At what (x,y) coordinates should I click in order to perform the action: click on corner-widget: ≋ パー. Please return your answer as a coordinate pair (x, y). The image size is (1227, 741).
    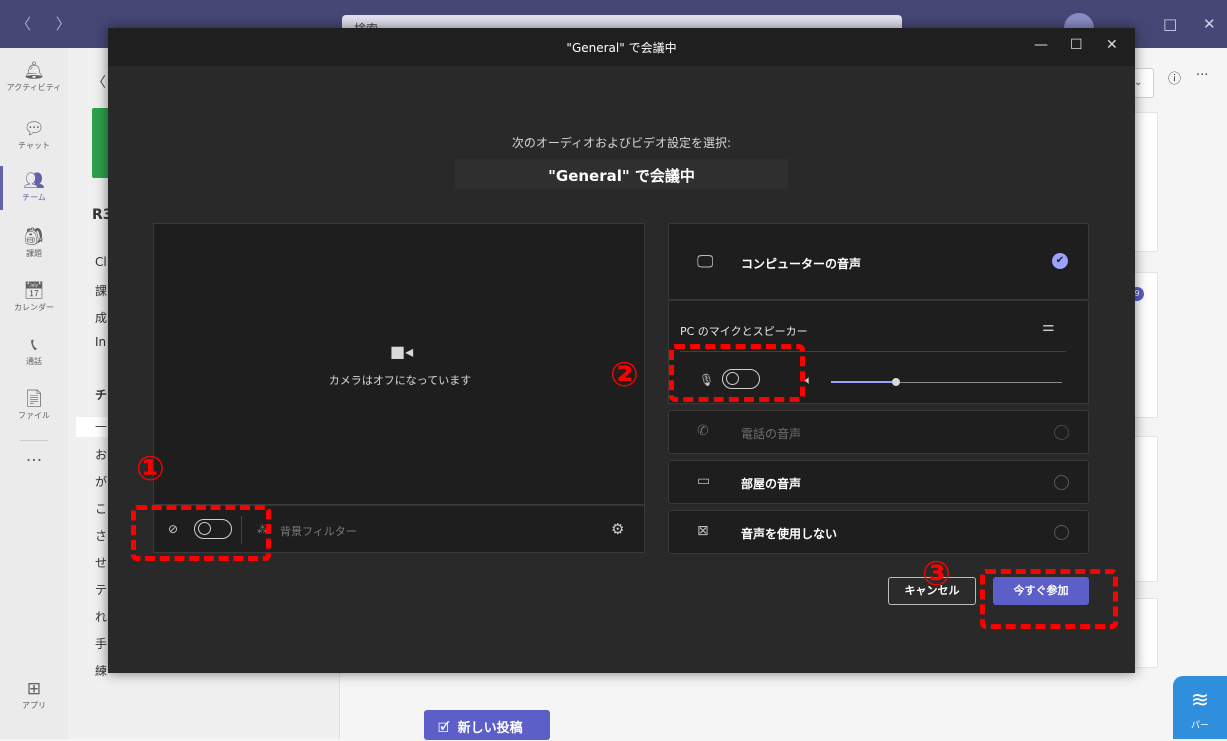
    Looking at the image, I should click on (1200, 707).